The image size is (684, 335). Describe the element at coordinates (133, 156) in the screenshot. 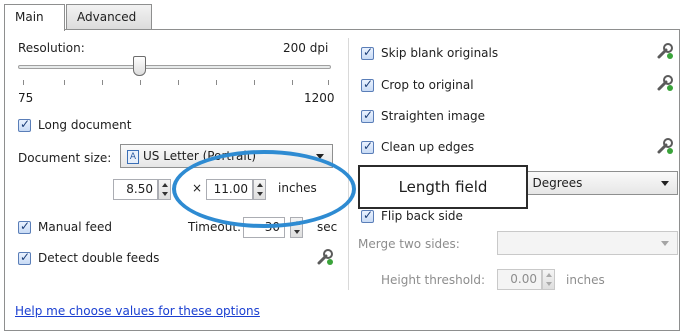

I see `document-icon: A` at that location.